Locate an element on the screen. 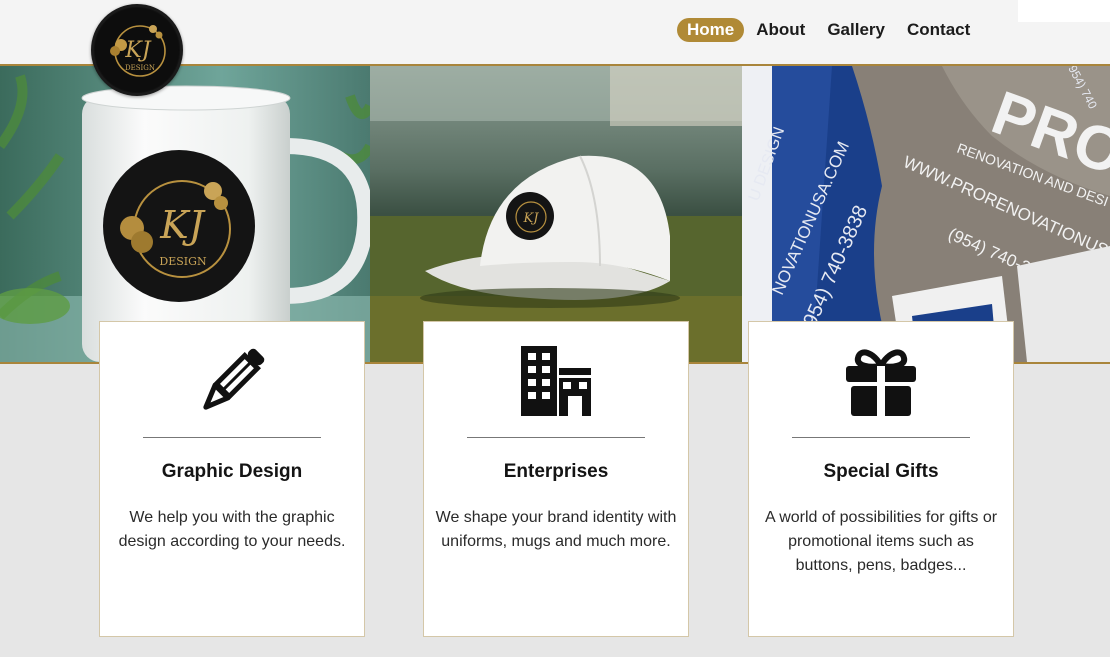 Image resolution: width=1110 pixels, height=657 pixels. card-title: Special Gifts is located at coordinates (881, 471).